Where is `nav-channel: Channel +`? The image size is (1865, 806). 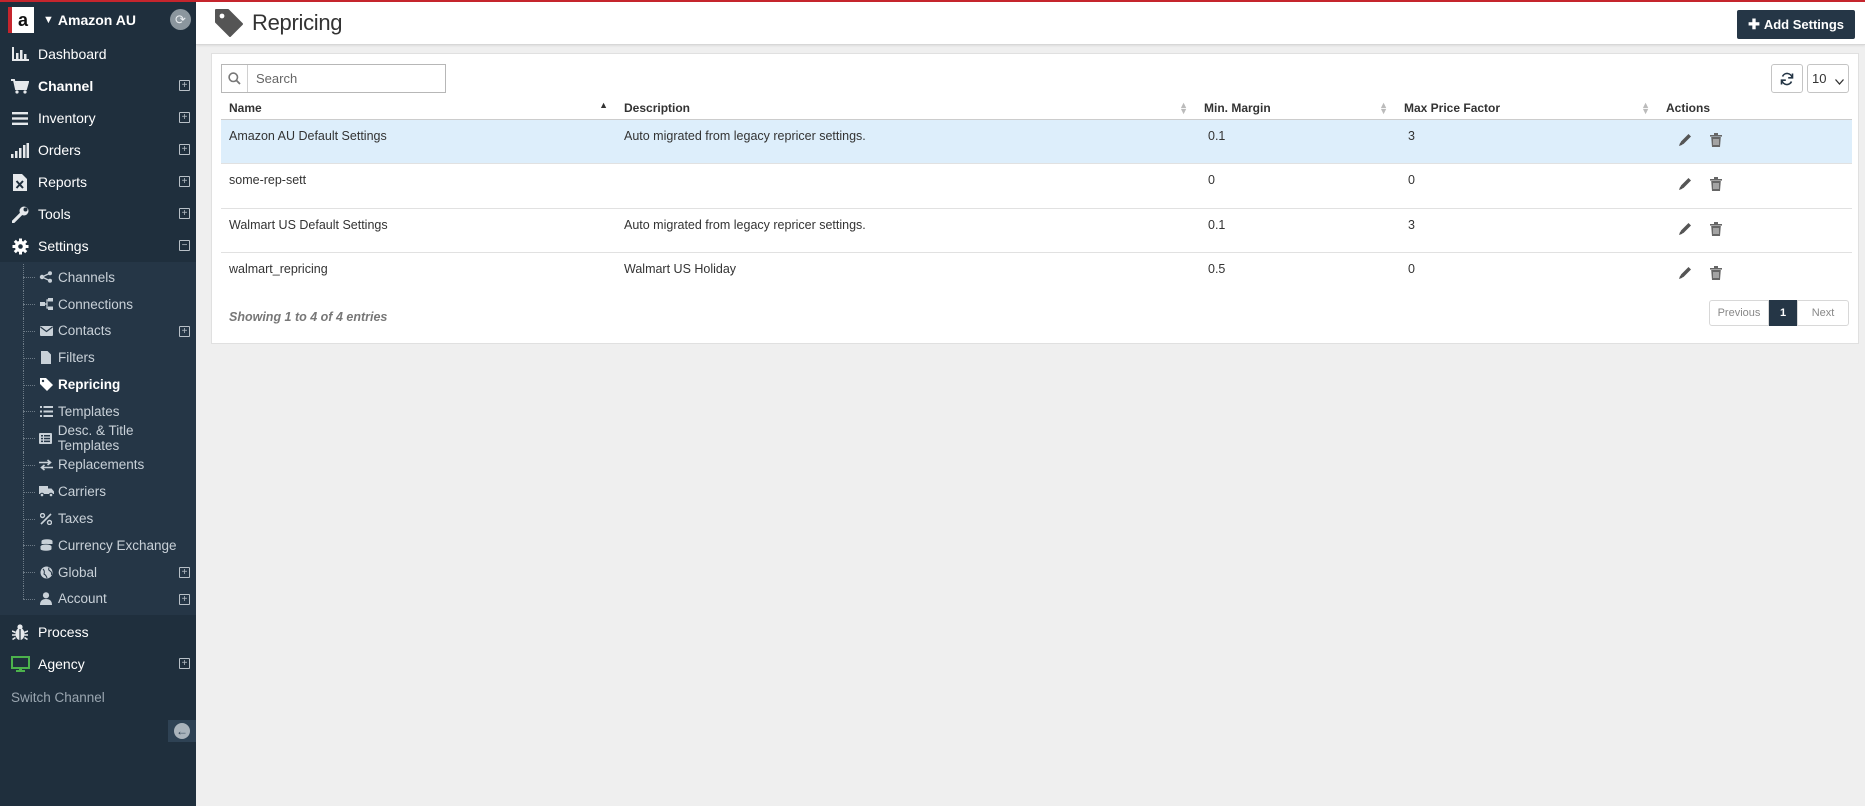
nav-channel: Channel + is located at coordinates (98, 86).